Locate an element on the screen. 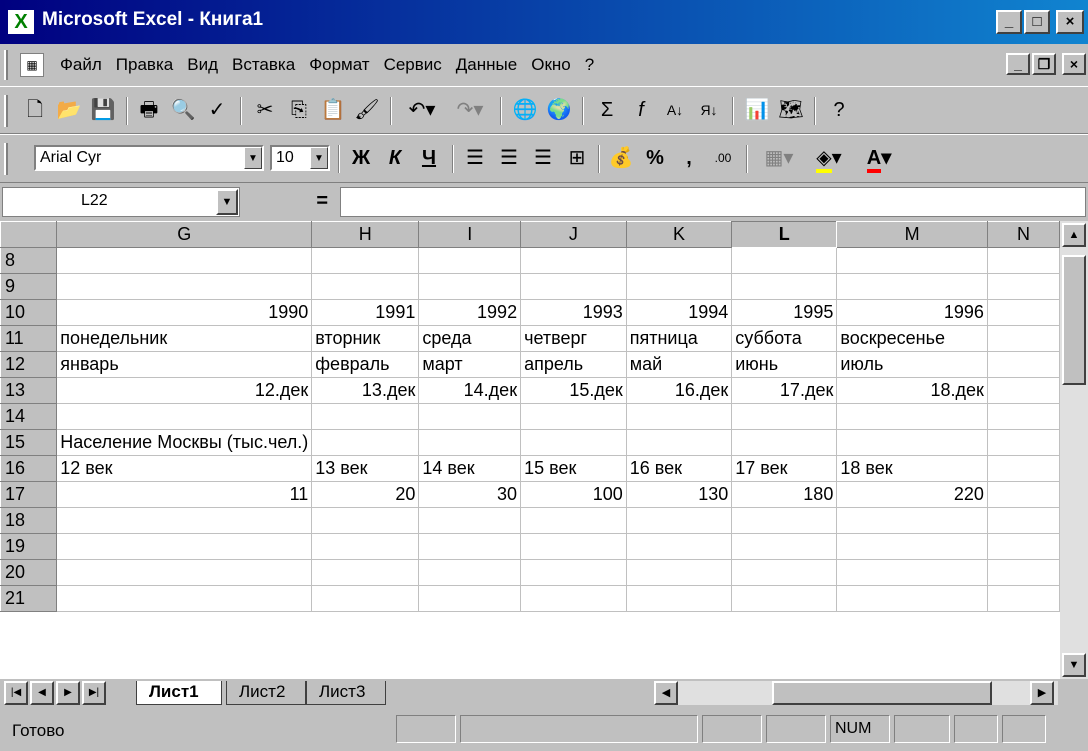  select-all-corner is located at coordinates (29, 234).